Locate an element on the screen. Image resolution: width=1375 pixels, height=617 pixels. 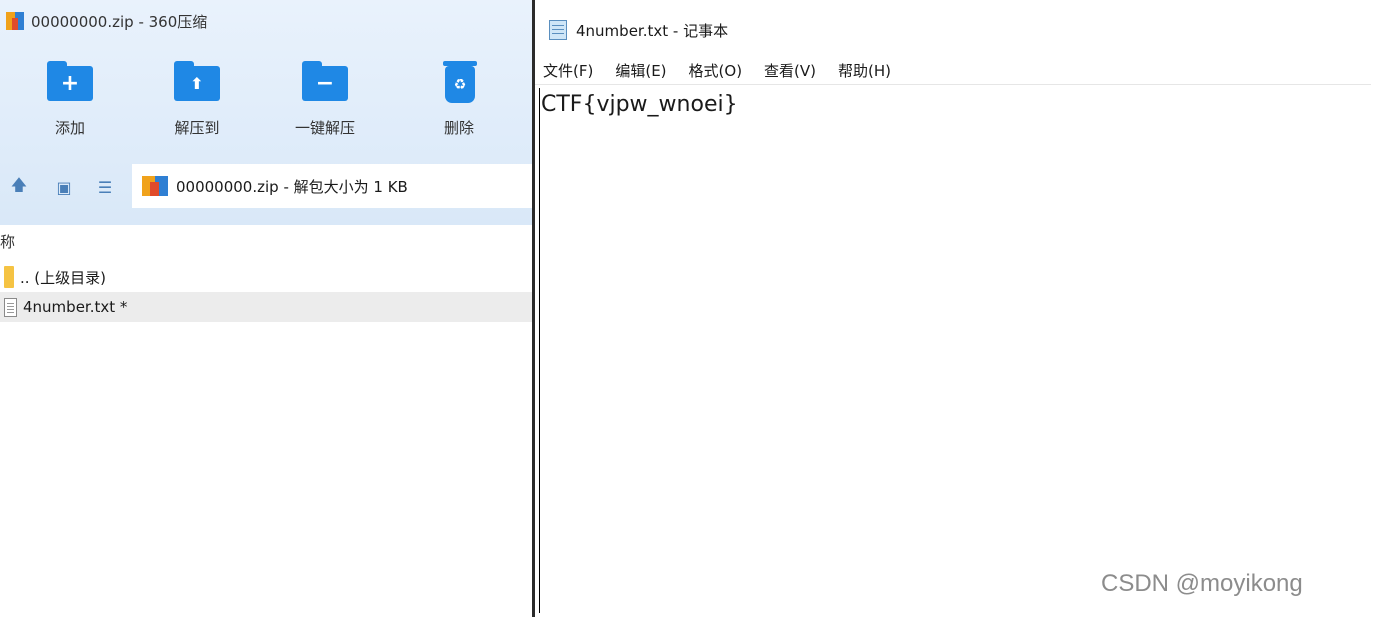
archive-toolbar: + 添加 ⬆ 解压到 − 一键解压 ♻ 删除 is located at coordinates (266, 100).